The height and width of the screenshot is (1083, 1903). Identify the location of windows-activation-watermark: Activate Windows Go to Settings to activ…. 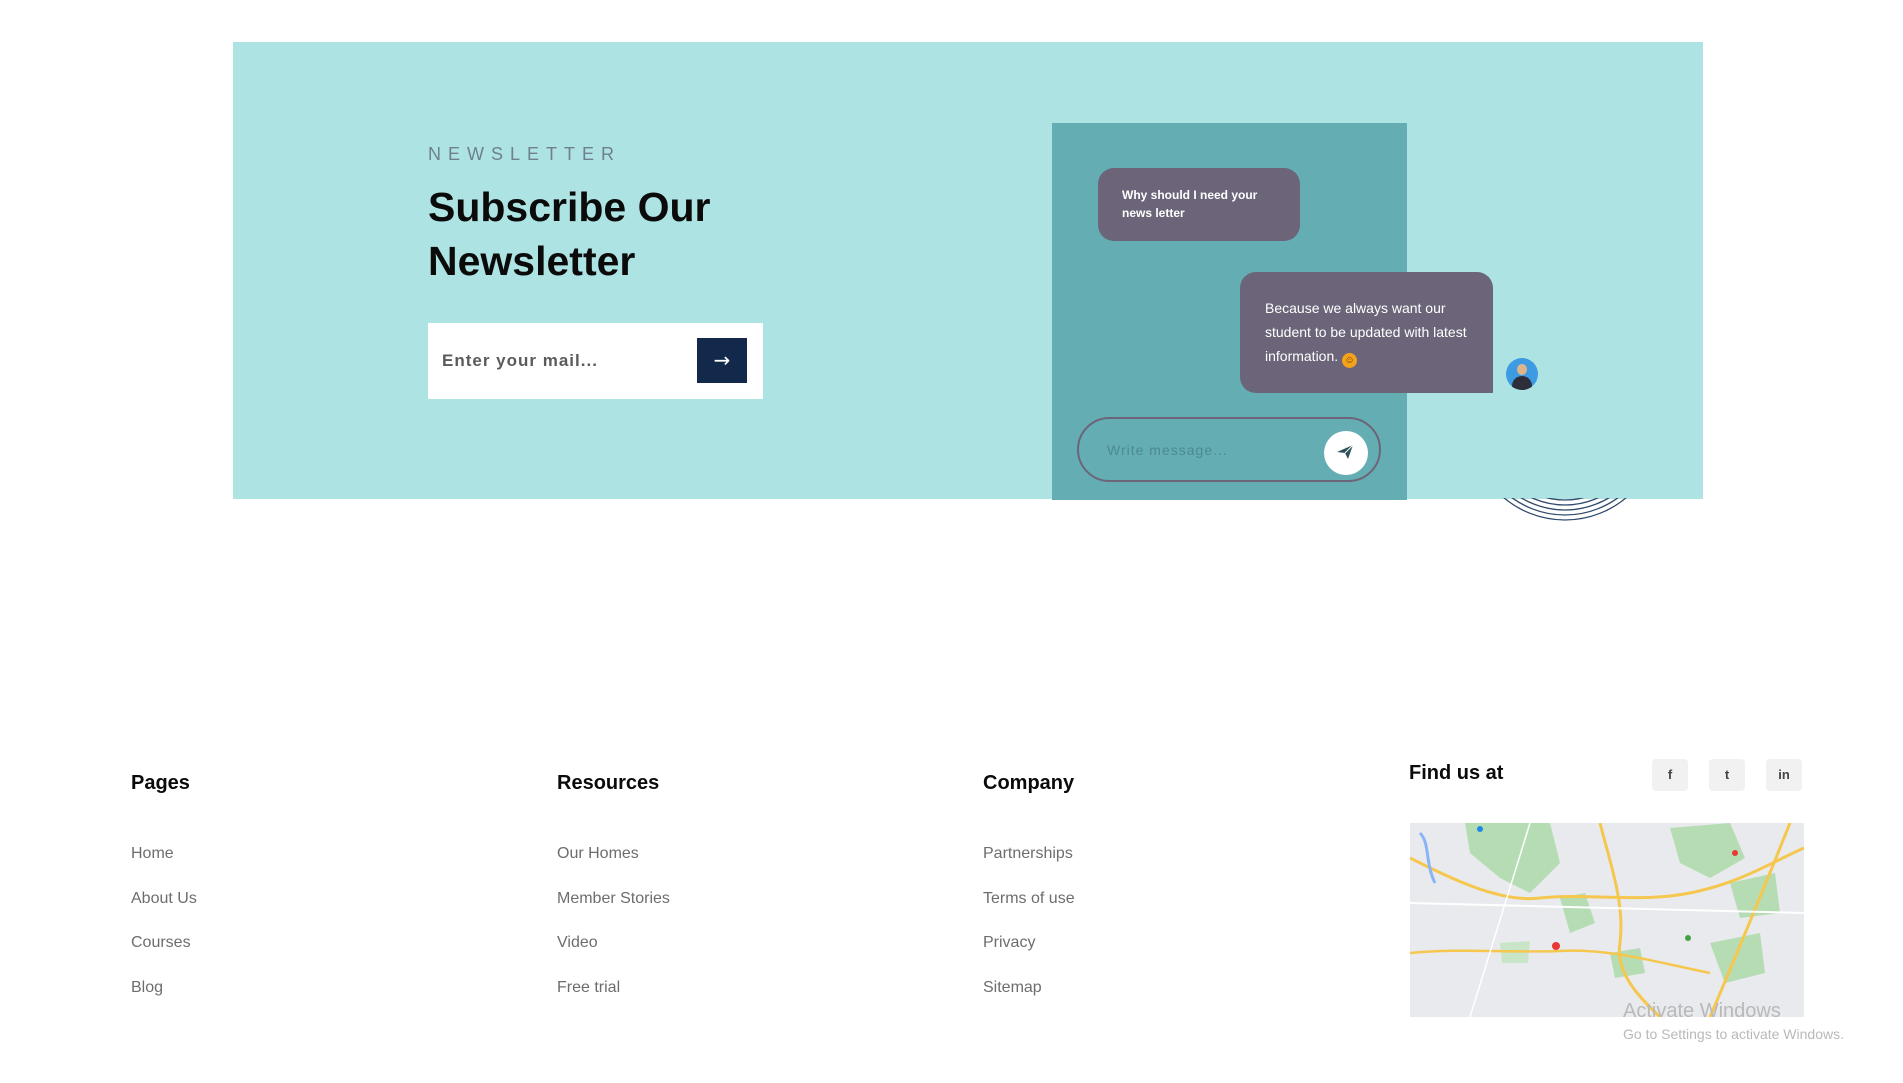
(1733, 1021).